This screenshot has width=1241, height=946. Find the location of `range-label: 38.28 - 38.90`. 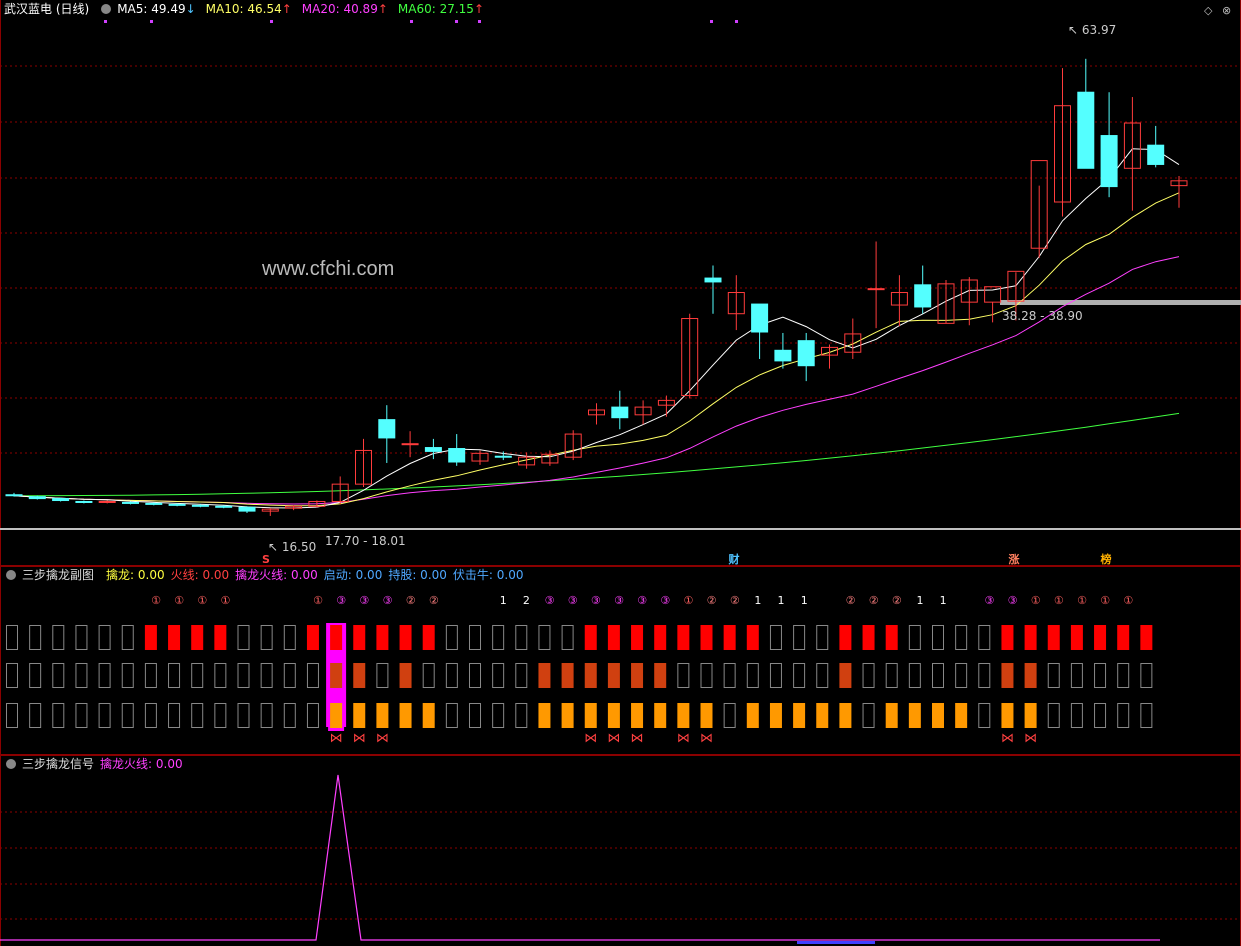

range-label: 38.28 - 38.90 is located at coordinates (1042, 316).